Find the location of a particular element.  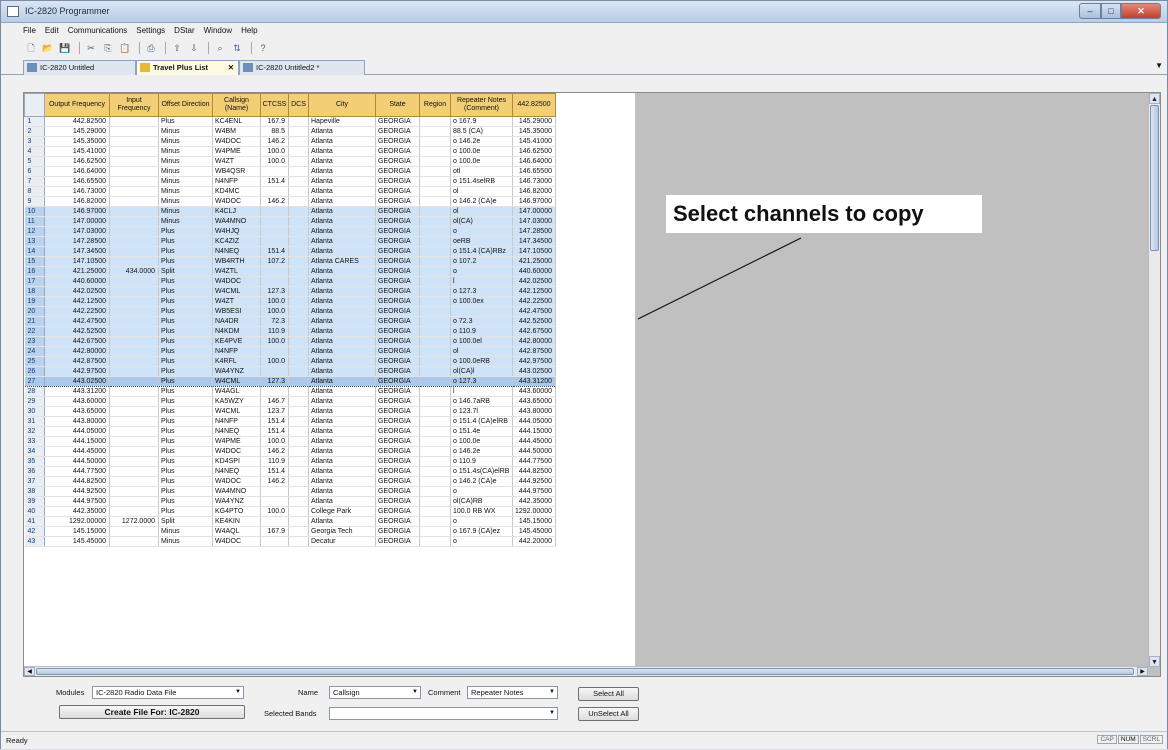

unselect-all-button: UnSelect All is located at coordinates (608, 714).